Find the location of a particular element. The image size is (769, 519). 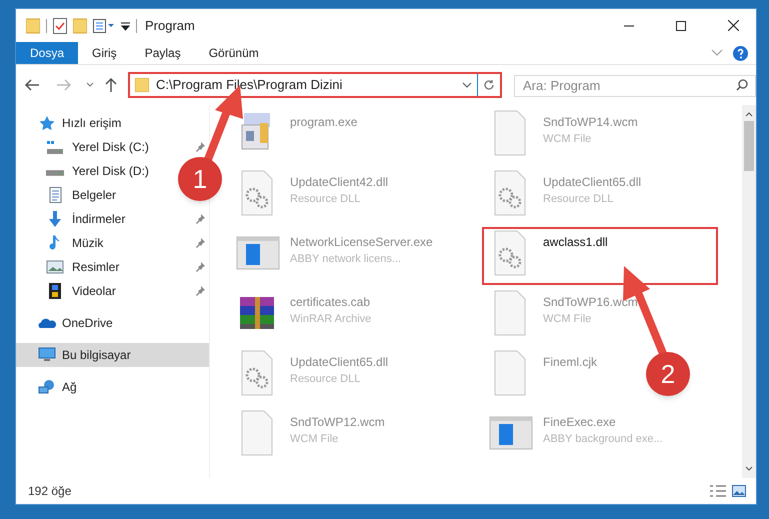

star-icon is located at coordinates (47, 123).